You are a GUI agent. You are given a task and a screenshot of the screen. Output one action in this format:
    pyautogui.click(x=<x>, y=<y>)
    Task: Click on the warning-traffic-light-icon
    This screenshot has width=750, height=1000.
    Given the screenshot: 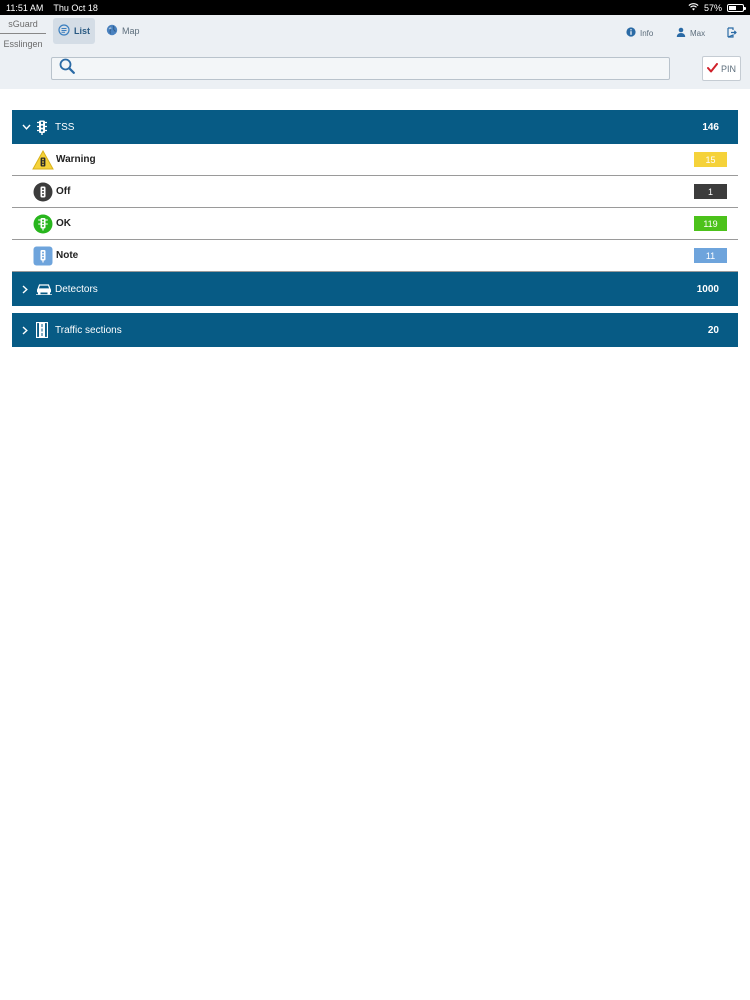 What is the action you would take?
    pyautogui.click(x=43, y=159)
    